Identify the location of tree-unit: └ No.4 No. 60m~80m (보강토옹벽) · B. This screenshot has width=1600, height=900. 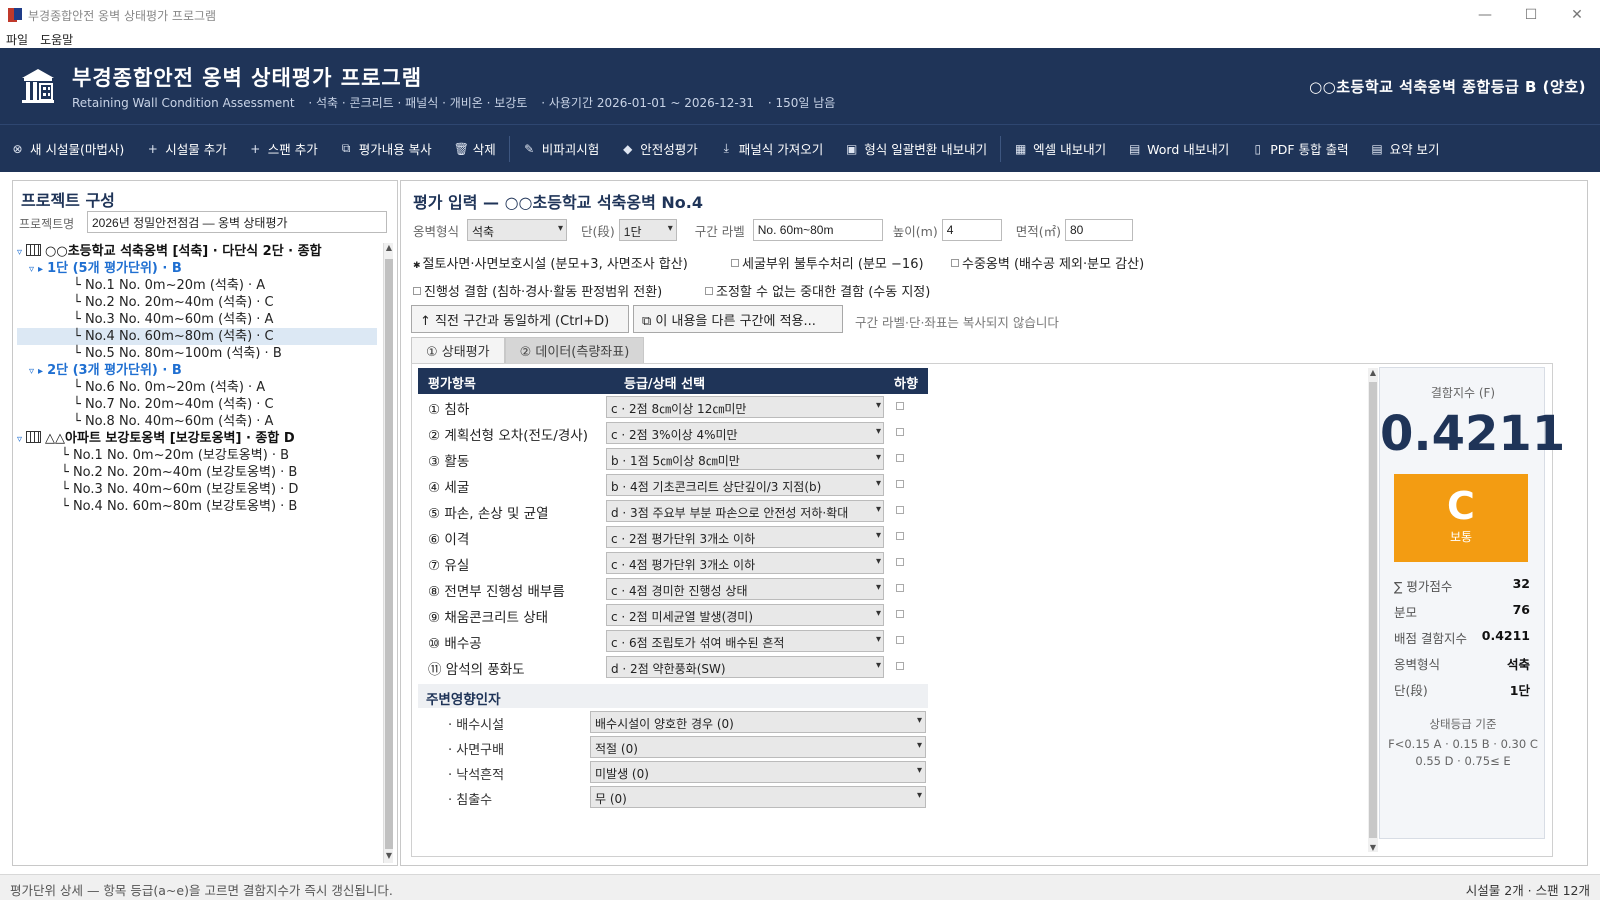
(179, 506).